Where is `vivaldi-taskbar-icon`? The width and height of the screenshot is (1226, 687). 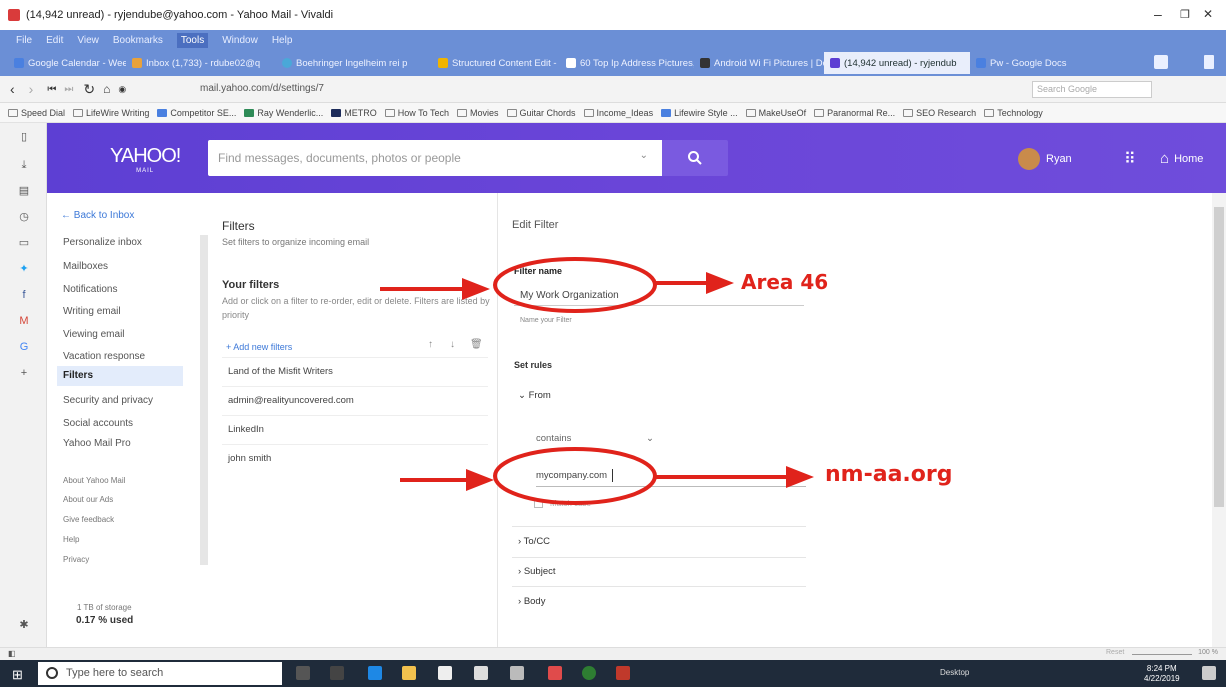
vivaldi-taskbar-icon is located at coordinates (555, 673).